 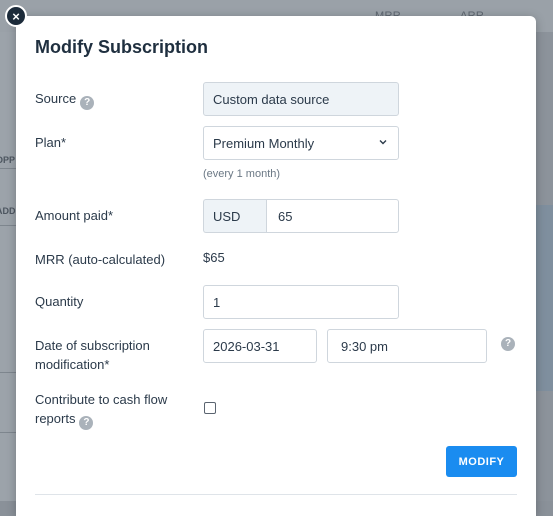 I want to click on plan-label: Plan*, so click(x=51, y=142).